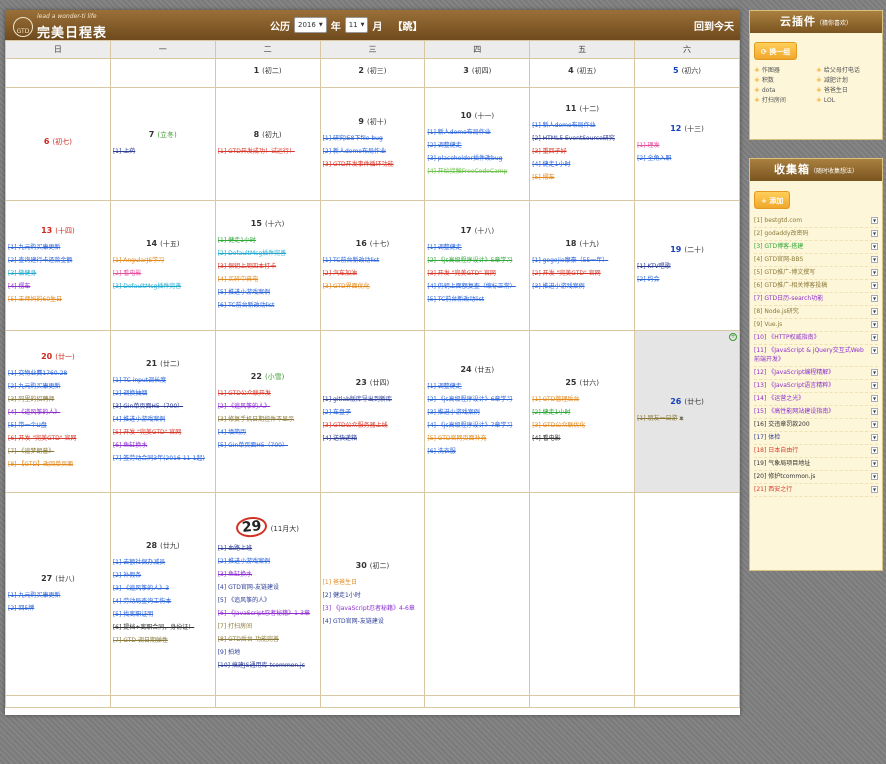 The image size is (886, 764). I want to click on year-select: 2016 ▼, so click(310, 25).